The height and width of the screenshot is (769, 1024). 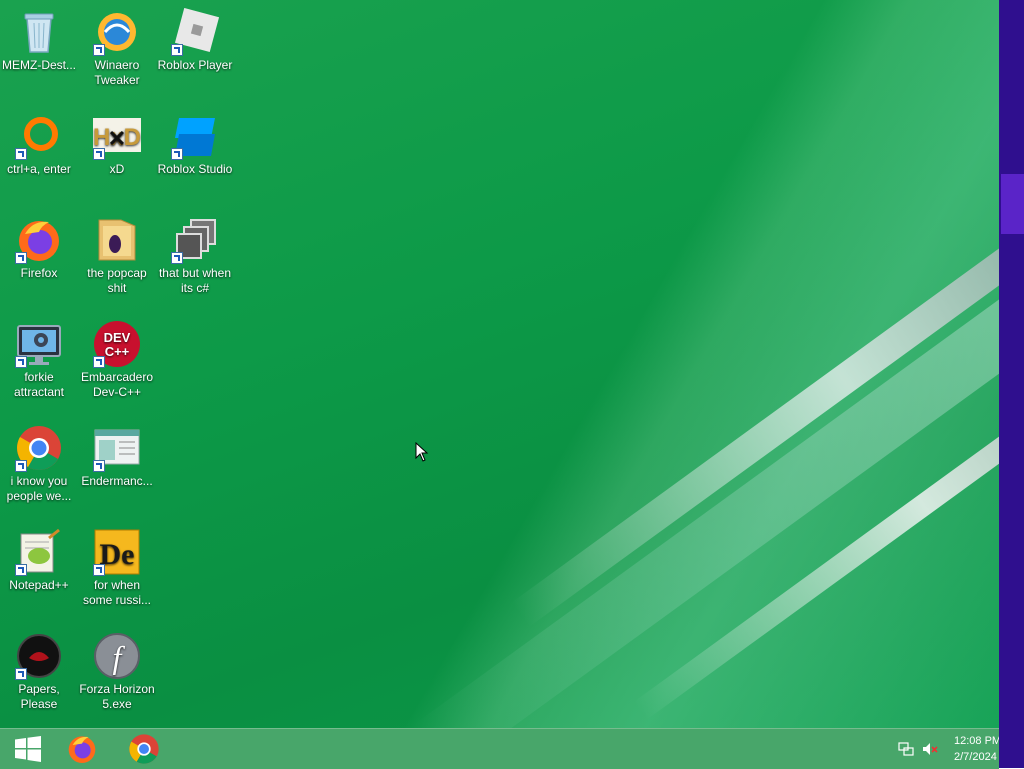 What do you see at coordinates (39, 245) in the screenshot?
I see `desktop-icon-firefox: Firefox` at bounding box center [39, 245].